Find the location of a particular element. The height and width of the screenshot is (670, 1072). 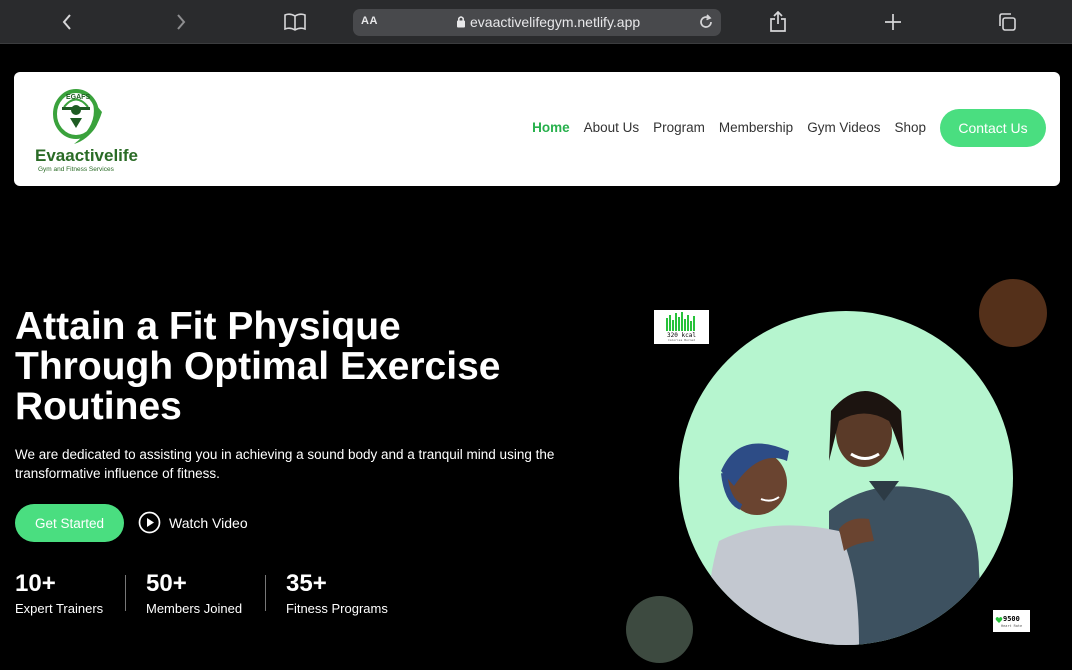

decorative-circle-gray is located at coordinates (659, 629).